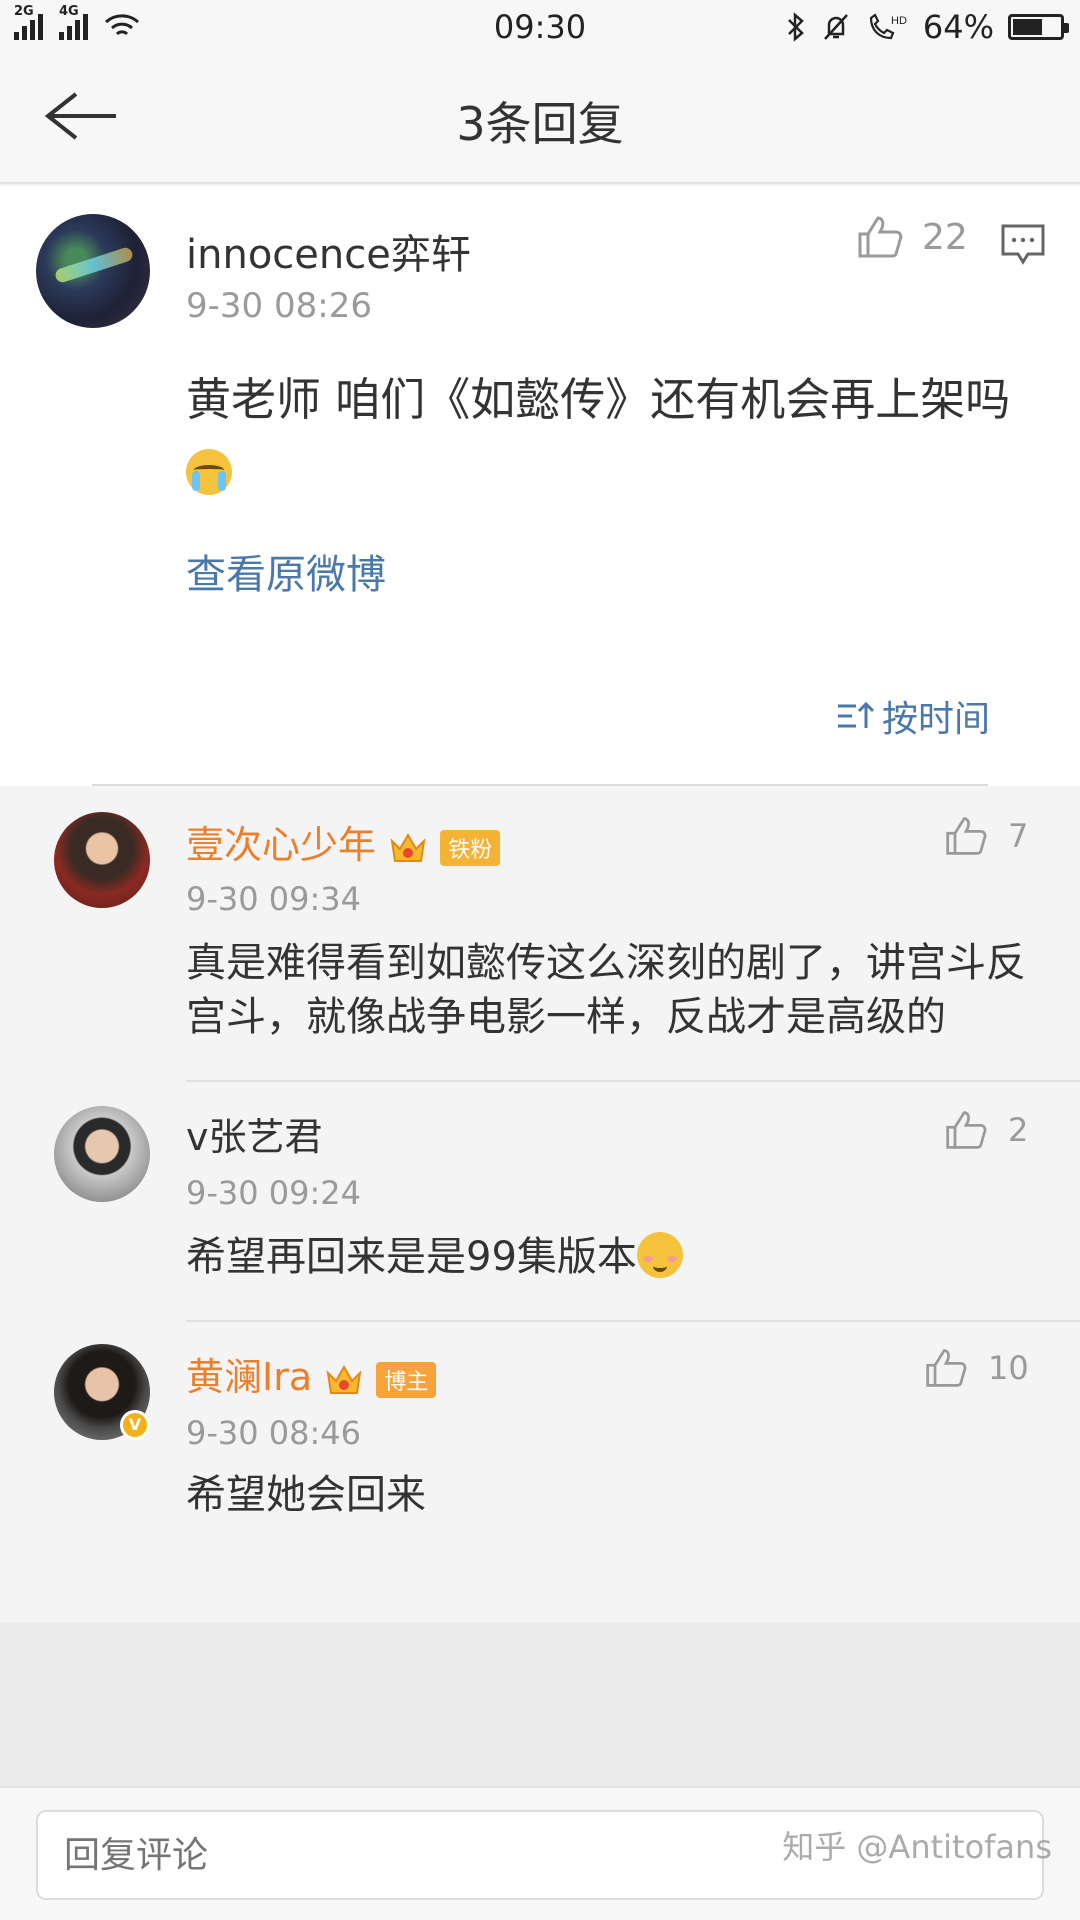 The height and width of the screenshot is (1920, 1080). I want to click on timestamp: 9-30 08:26, so click(279, 306).